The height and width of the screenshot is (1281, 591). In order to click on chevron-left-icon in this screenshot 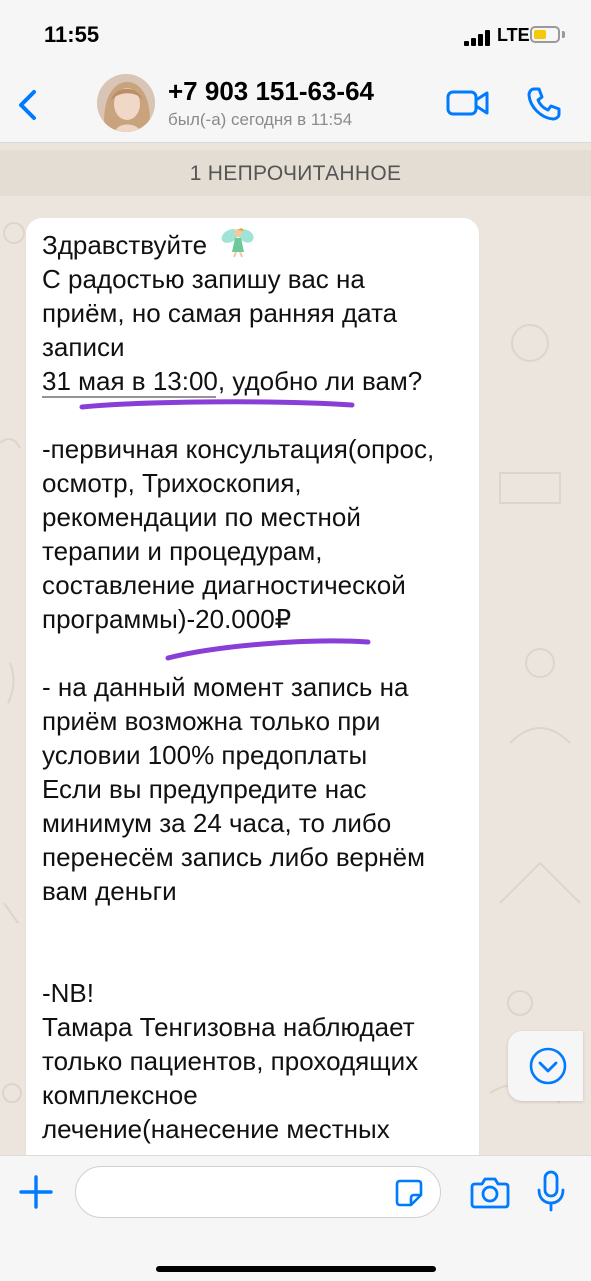, I will do `click(27, 105)`.